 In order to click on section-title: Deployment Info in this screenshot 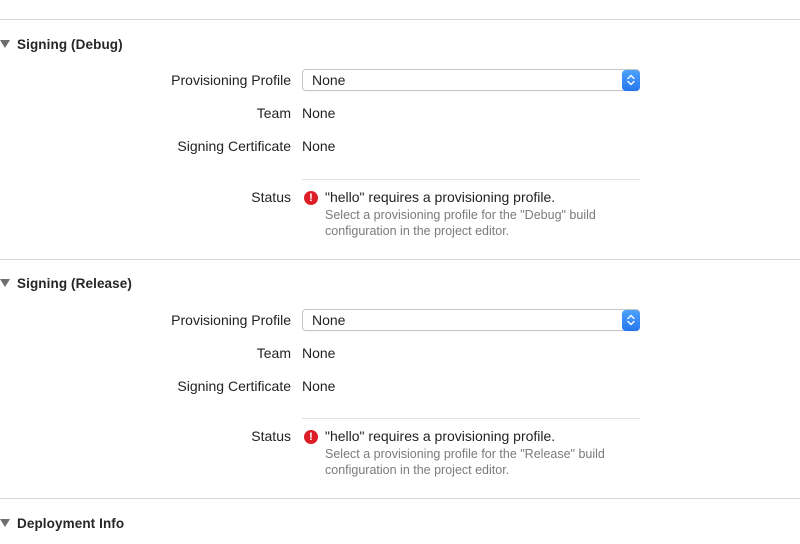, I will do `click(71, 523)`.